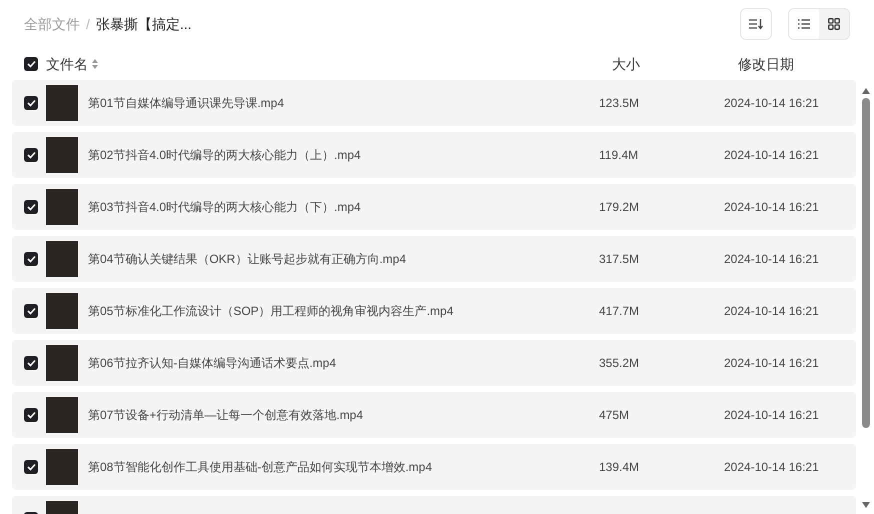 The width and height of the screenshot is (874, 514). Describe the element at coordinates (434, 103) in the screenshot. I see `file-row: 第01节自媒体编导通识课先导课.mp4 123.5M 2024-10-14 16:21` at that location.